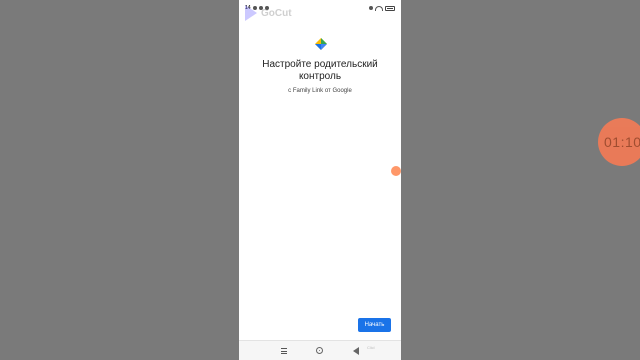 The height and width of the screenshot is (360, 640). What do you see at coordinates (396, 171) in the screenshot?
I see `floating-handle` at bounding box center [396, 171].